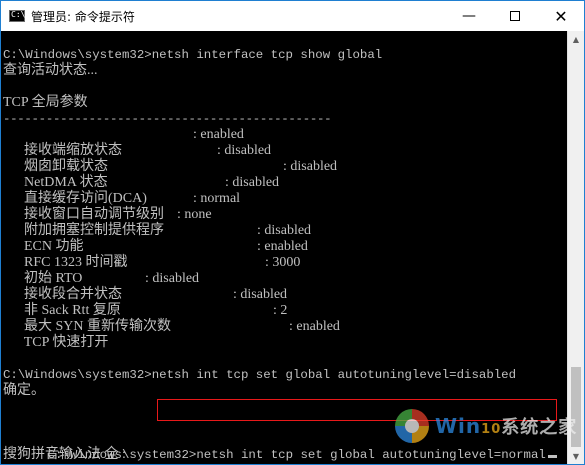 The image size is (585, 465). I want to click on ime-status-text: 搜狗拼音输入法 全 :, so click(64, 454).